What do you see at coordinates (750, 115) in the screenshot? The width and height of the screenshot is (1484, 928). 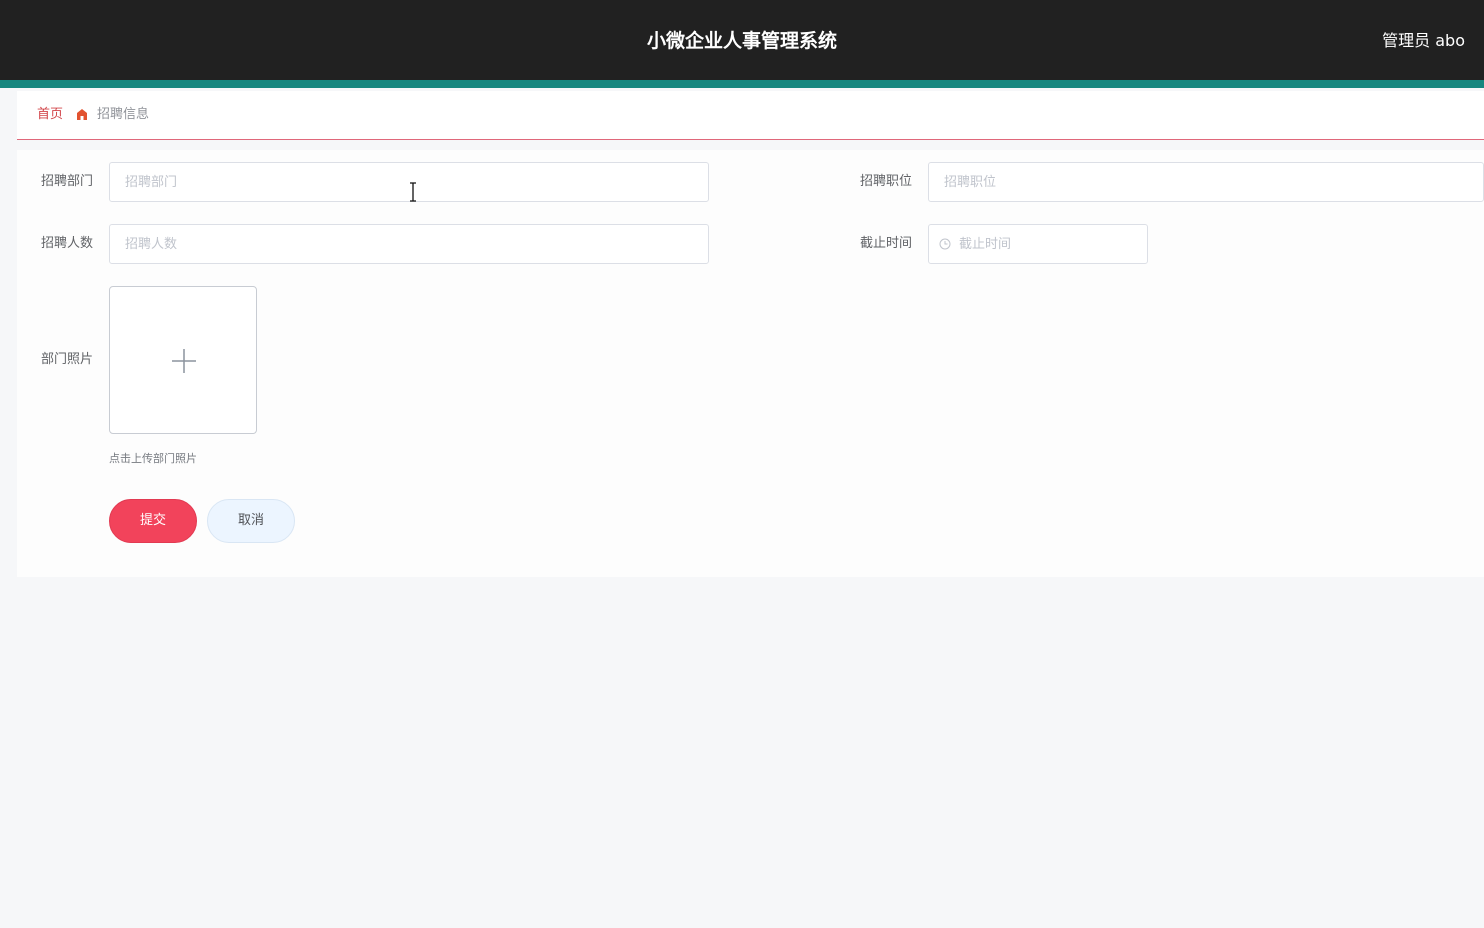 I see `breadcrumb: 首页 招聘信息` at bounding box center [750, 115].